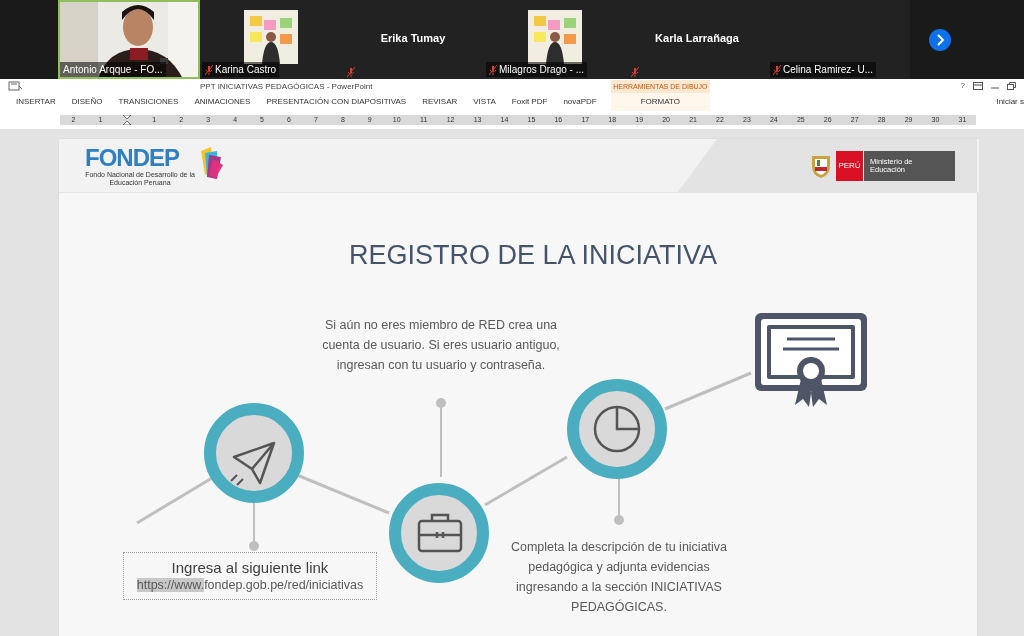 This screenshot has width=1024, height=636. Describe the element at coordinates (660, 102) in the screenshot. I see `ribbon-tab: FORMATO` at that location.